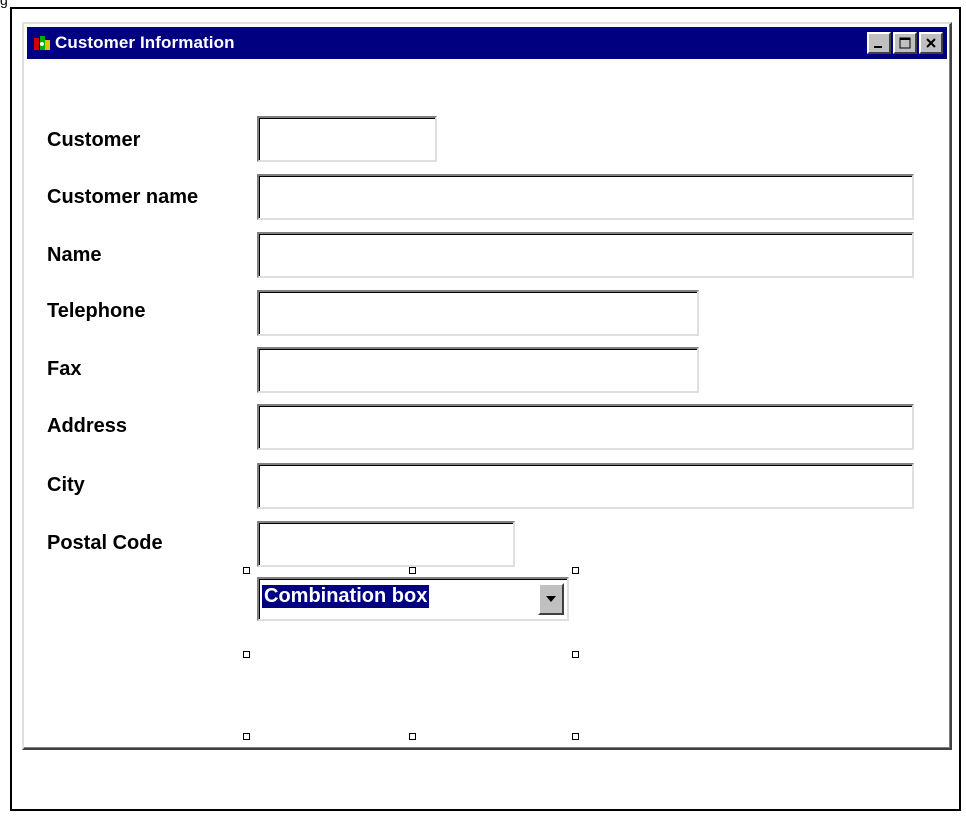 The width and height of the screenshot is (966, 816). Describe the element at coordinates (386, 544) in the screenshot. I see `postal-code-input` at that location.